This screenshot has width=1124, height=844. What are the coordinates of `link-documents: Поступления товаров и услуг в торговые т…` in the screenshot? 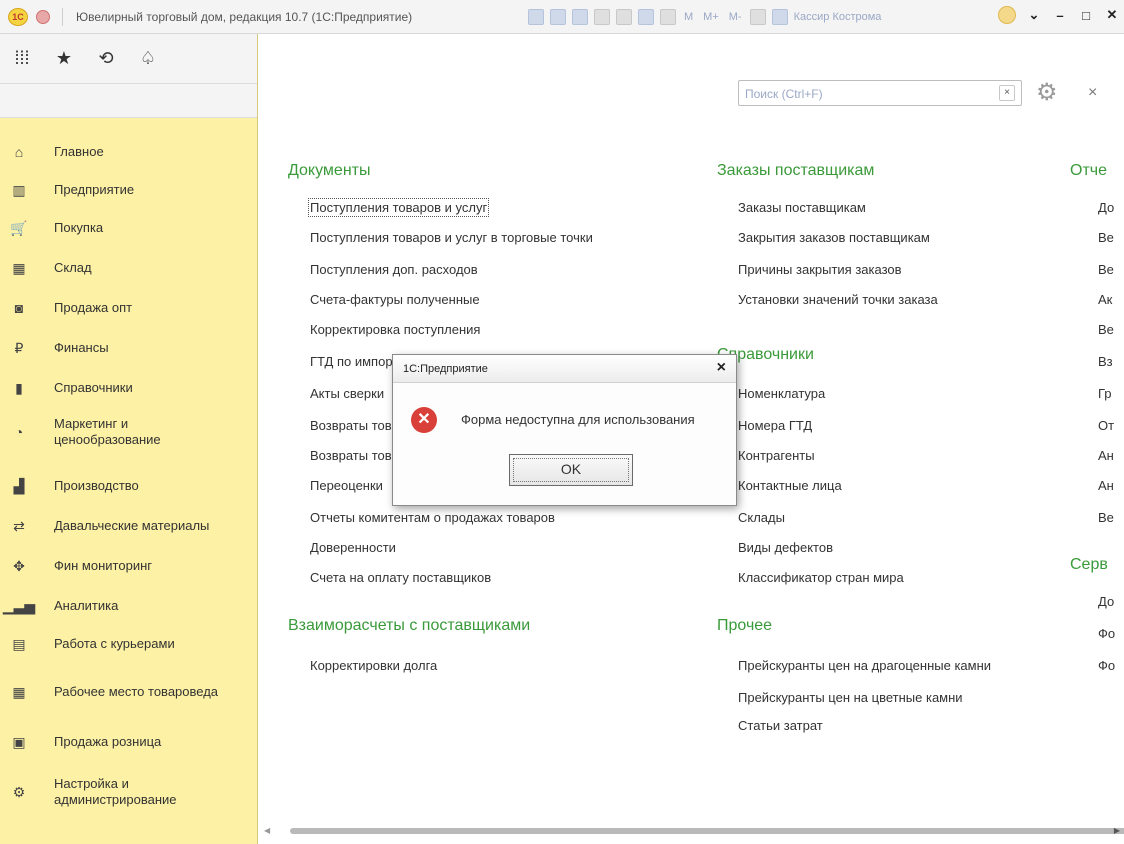 It's located at (451, 237).